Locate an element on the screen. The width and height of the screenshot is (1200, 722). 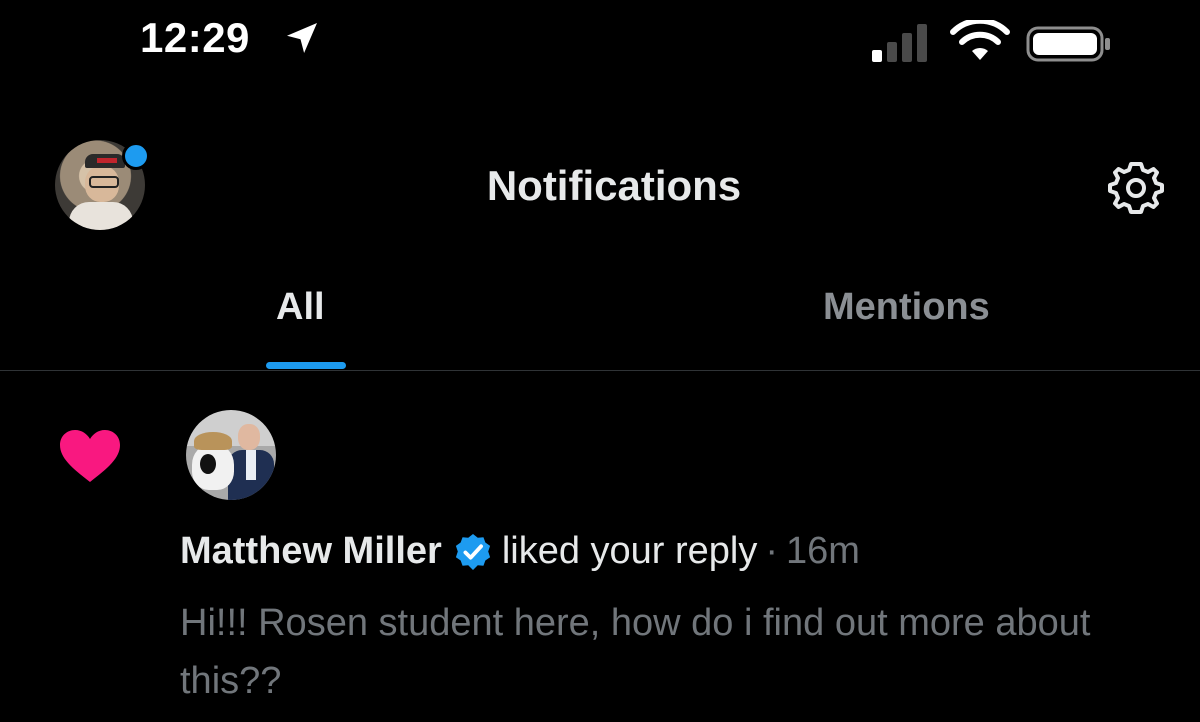
notification-action: liked your reply is located at coordinates (629, 551).